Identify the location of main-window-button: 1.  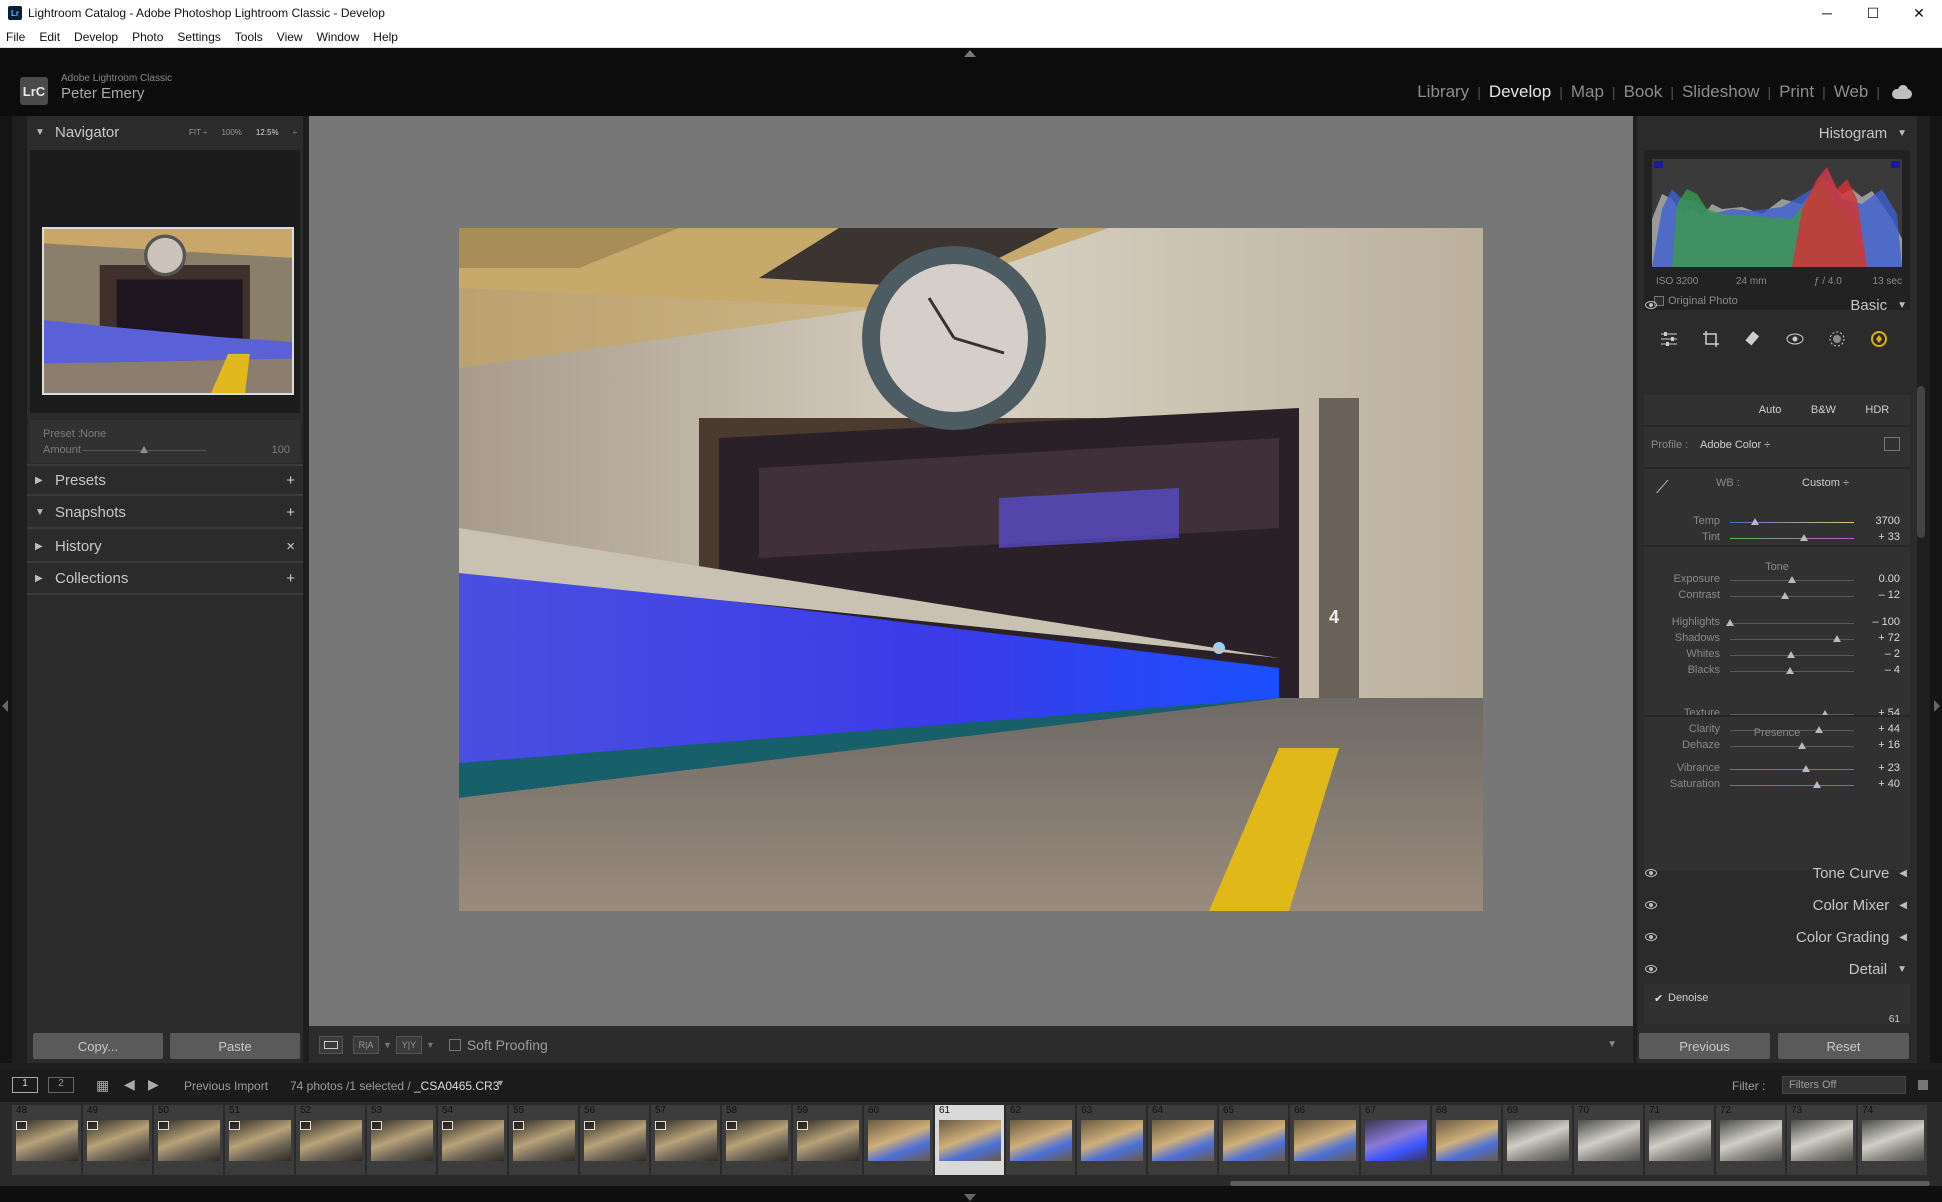
(25, 1085).